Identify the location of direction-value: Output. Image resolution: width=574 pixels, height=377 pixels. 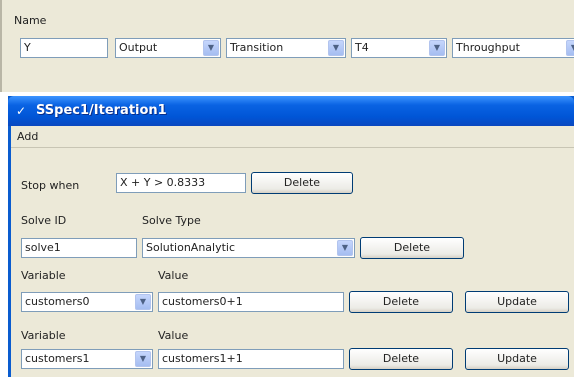
(138, 47).